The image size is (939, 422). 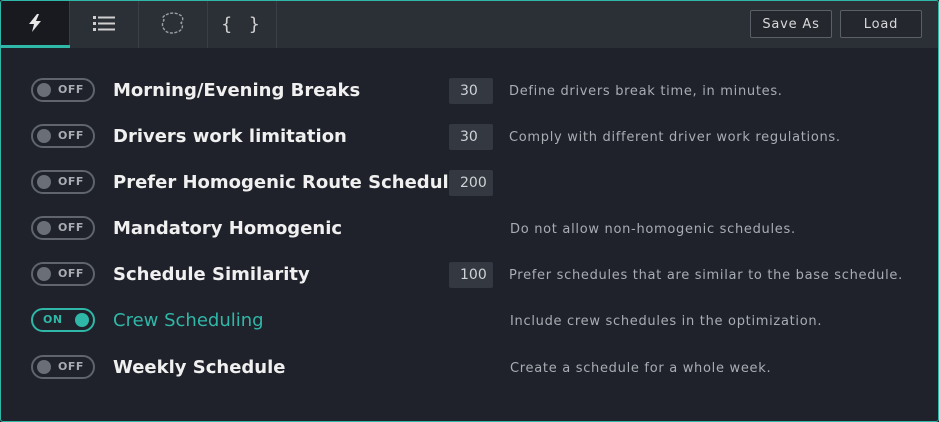 I want to click on setting-row-homogenic-route: OFF Prefer Homogenic Route Schedule 200, so click(x=469, y=183).